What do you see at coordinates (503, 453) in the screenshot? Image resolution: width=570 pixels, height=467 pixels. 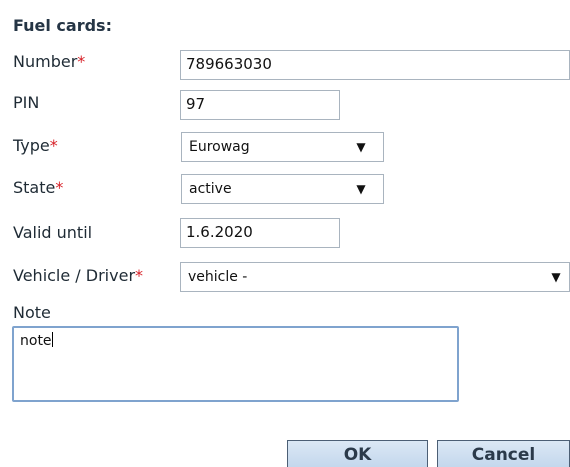 I see `cancel-button: Cancel` at bounding box center [503, 453].